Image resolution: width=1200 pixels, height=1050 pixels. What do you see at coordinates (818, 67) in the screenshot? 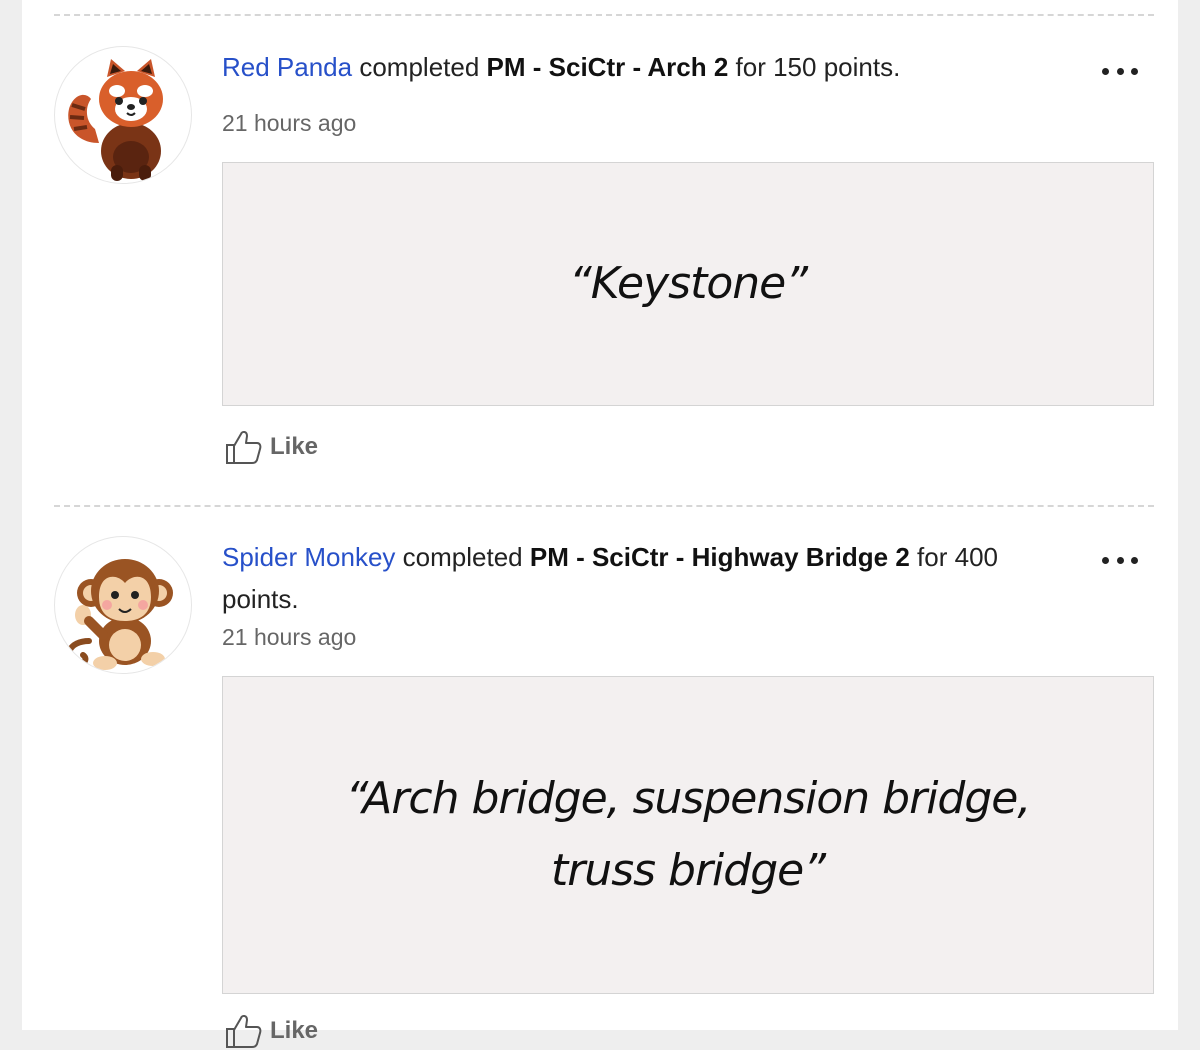
I see `points-text: for 150 points.` at bounding box center [818, 67].